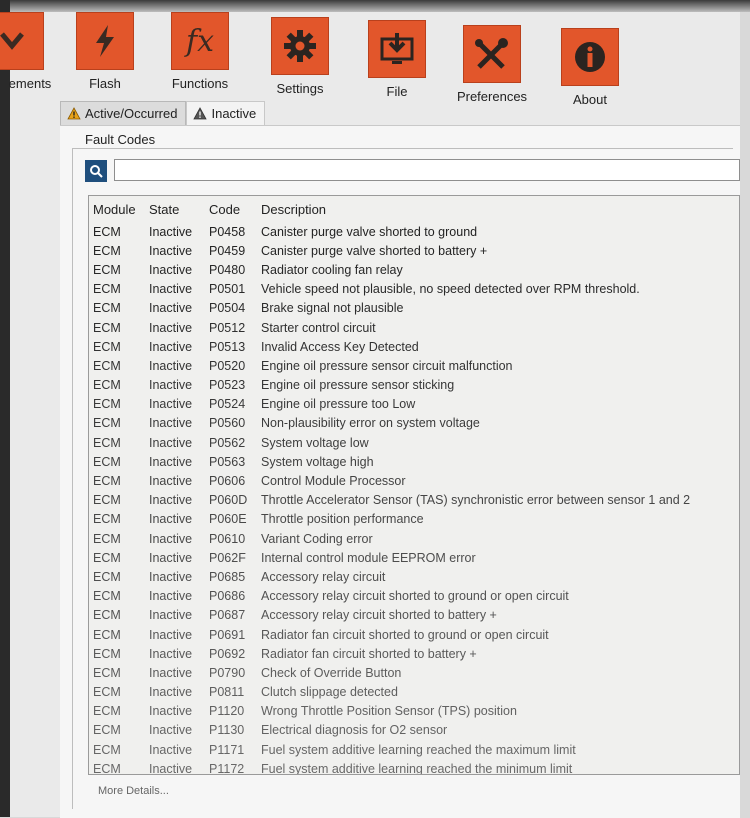 This screenshot has height=818, width=750. I want to click on cell-code: P0480, so click(227, 269).